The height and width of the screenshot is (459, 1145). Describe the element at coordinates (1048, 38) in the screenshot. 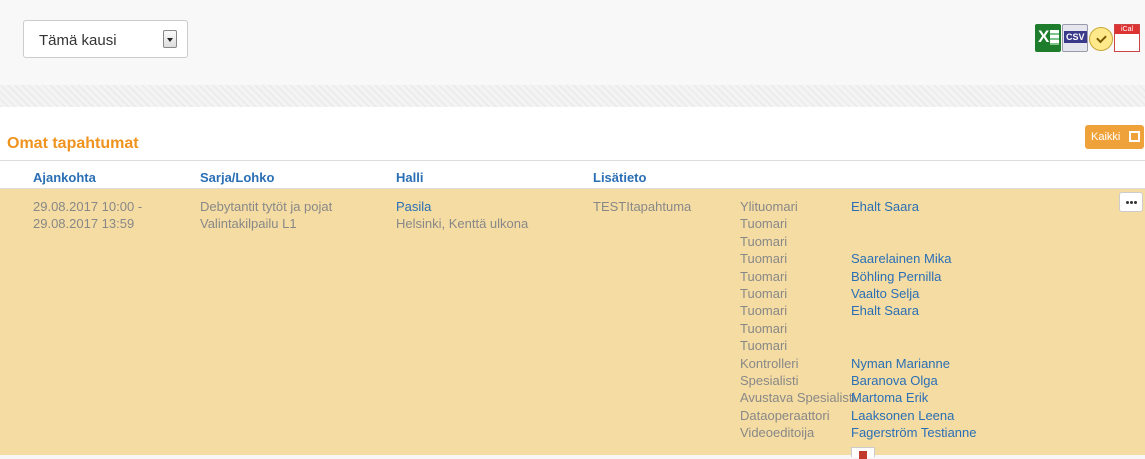

I see `excel-export-icon` at that location.